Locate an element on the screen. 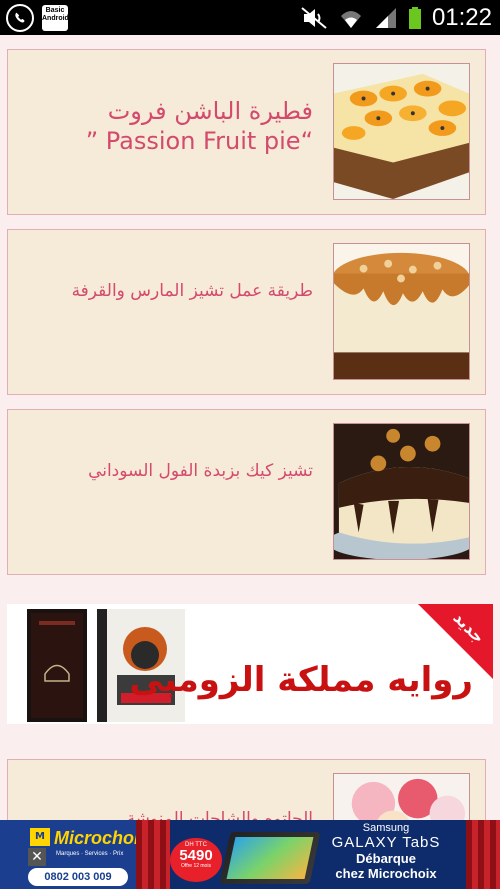 This screenshot has width=500, height=889. ad-brand-name: Microchoix is located at coordinates (102, 838).